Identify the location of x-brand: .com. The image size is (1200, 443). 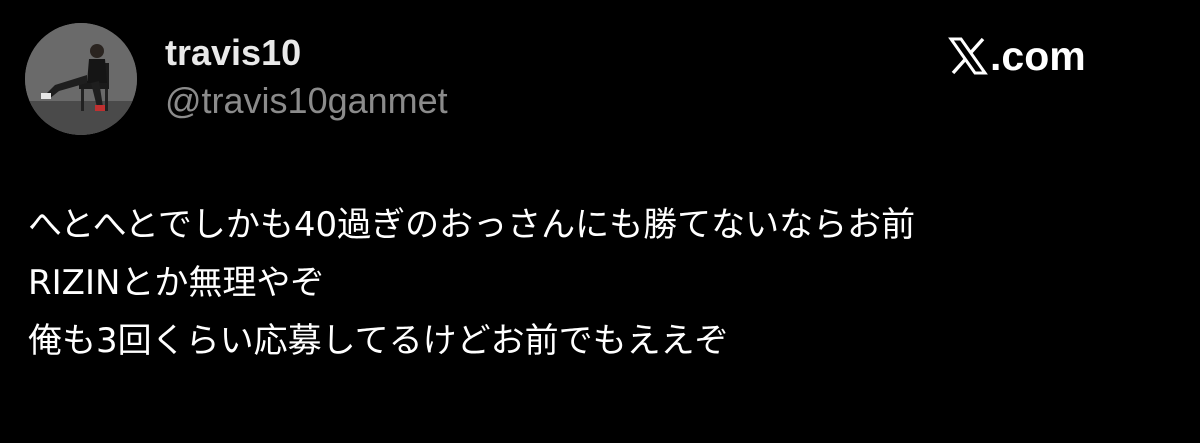
(1017, 56).